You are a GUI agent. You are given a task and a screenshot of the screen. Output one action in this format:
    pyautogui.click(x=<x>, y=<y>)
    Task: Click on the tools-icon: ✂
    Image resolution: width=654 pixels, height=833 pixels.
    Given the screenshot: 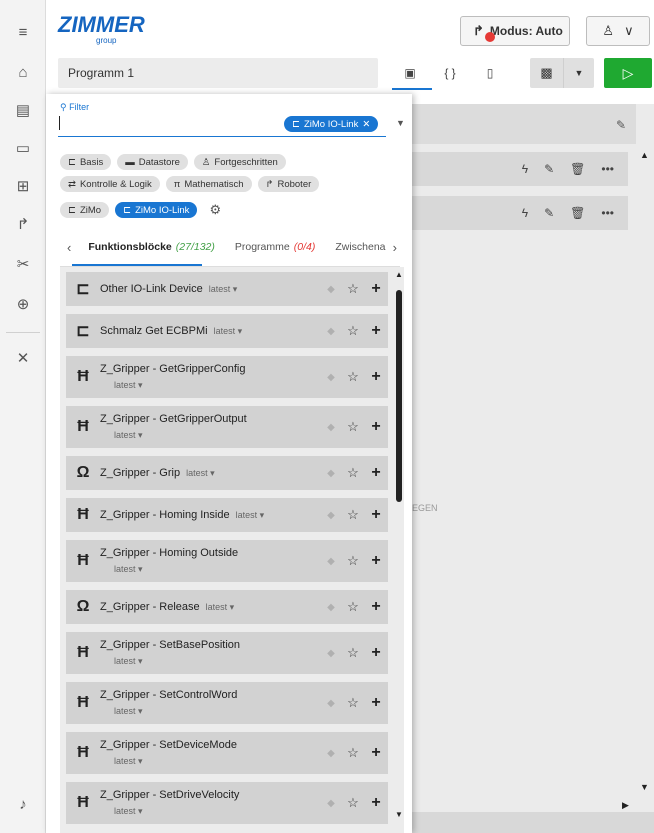 What is the action you would take?
    pyautogui.click(x=23, y=264)
    